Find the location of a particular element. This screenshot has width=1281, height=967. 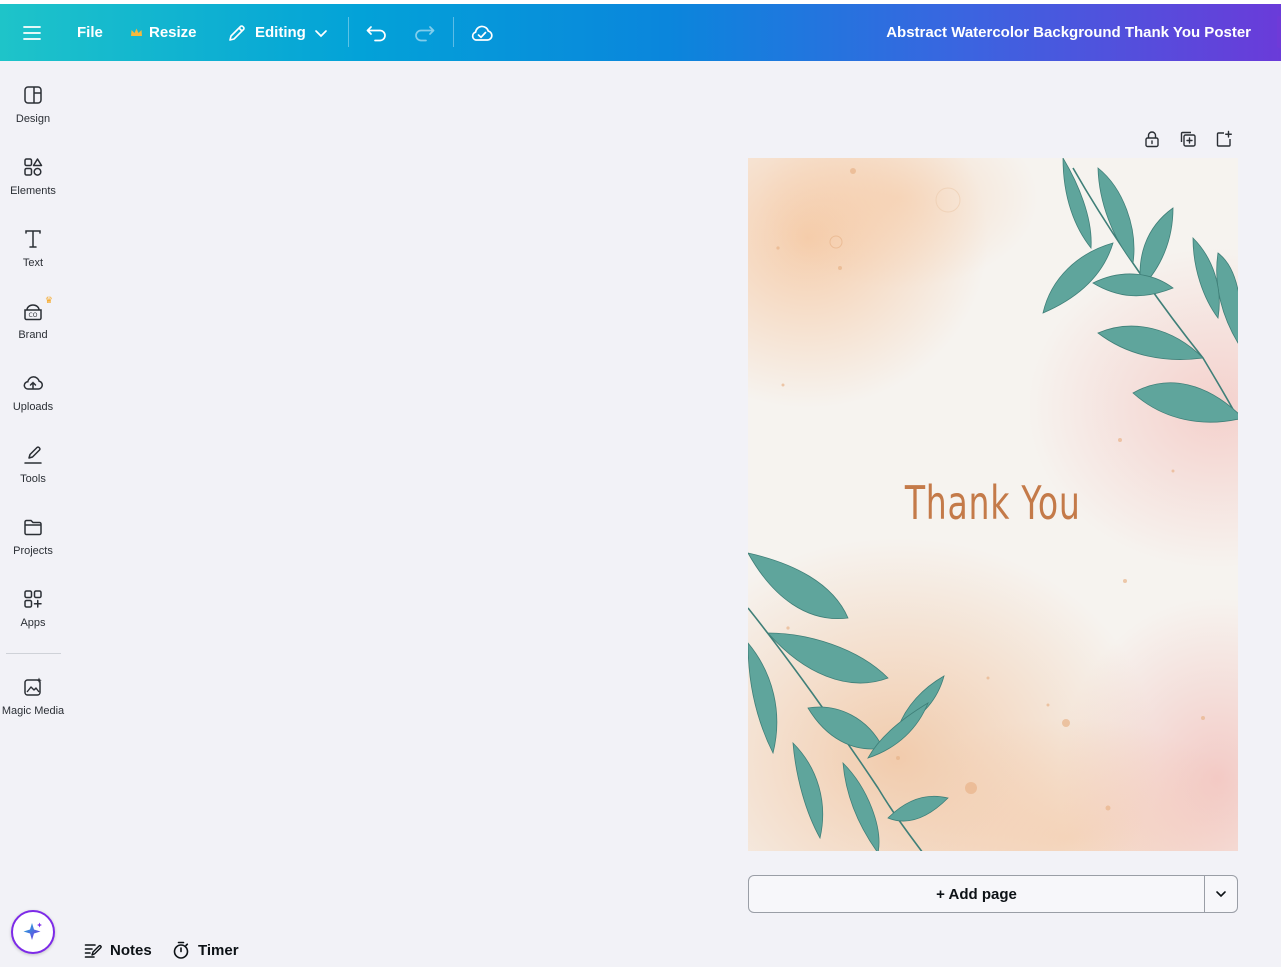

sidebar-item-magic-media: Magic Media is located at coordinates (33, 706).